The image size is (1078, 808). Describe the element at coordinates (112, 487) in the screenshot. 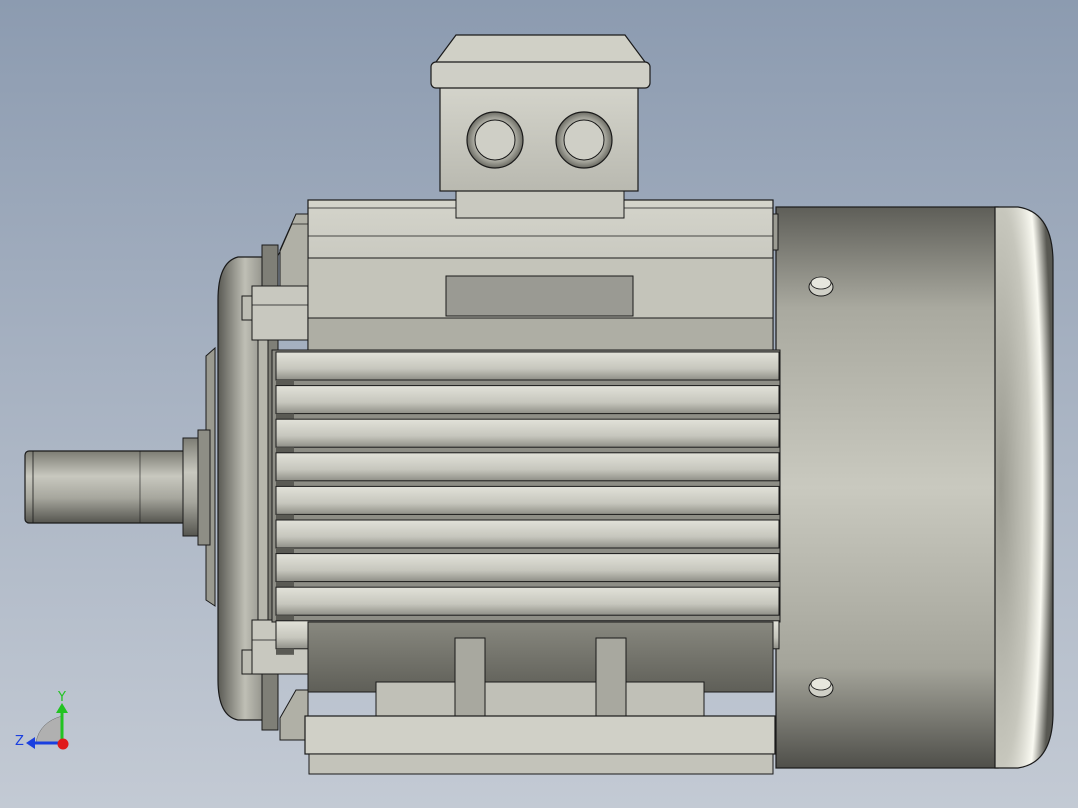

I see `motor-shaft` at that location.